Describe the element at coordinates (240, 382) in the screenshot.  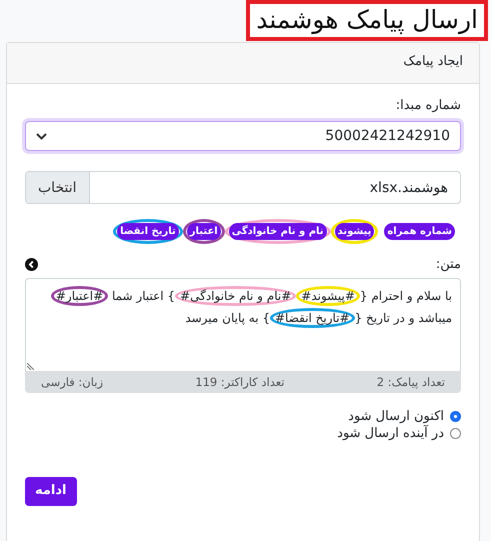
I see `status-text: تعداد کاراکتر: 119` at that location.